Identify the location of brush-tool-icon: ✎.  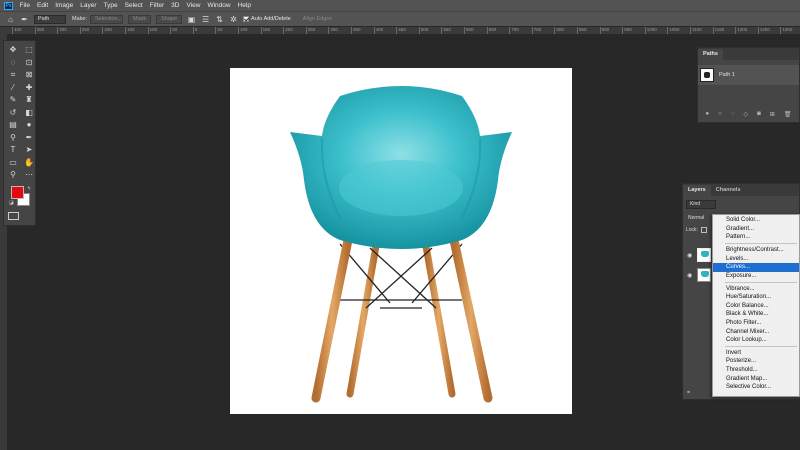
(13, 99).